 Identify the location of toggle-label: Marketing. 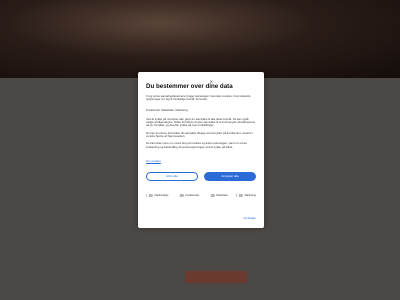
(250, 196).